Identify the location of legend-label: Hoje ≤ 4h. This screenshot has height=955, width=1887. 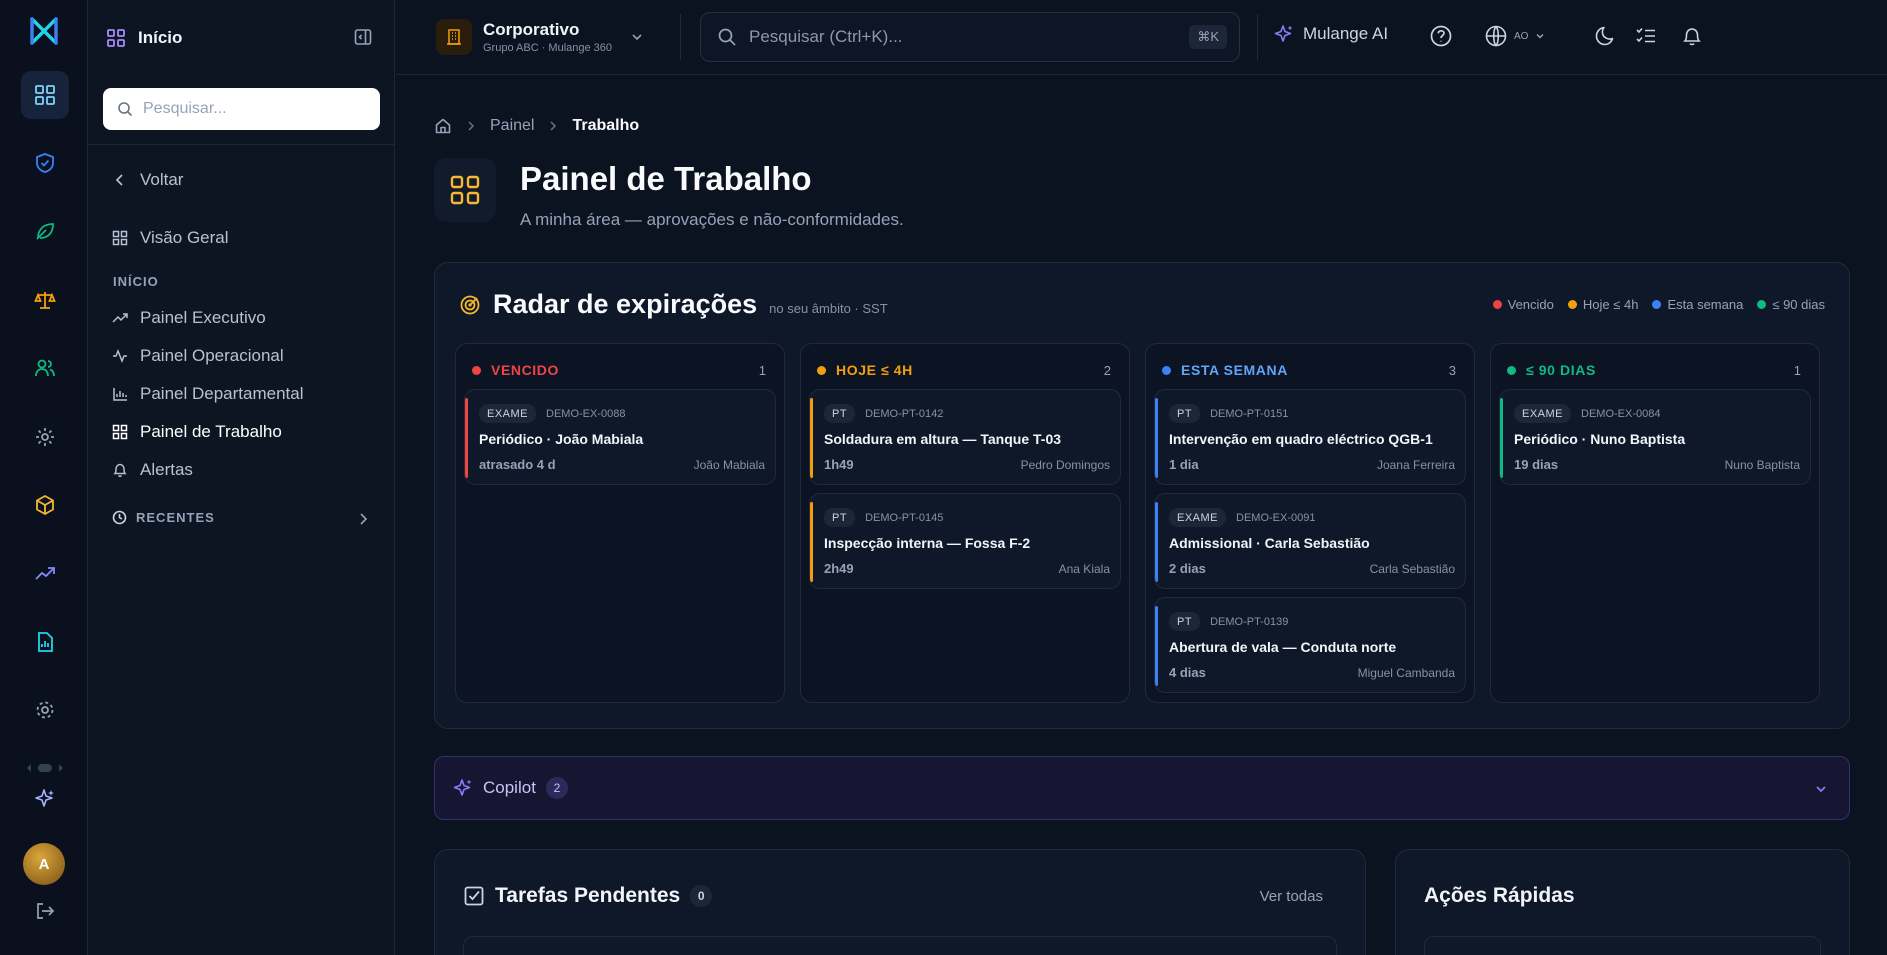
(1610, 304).